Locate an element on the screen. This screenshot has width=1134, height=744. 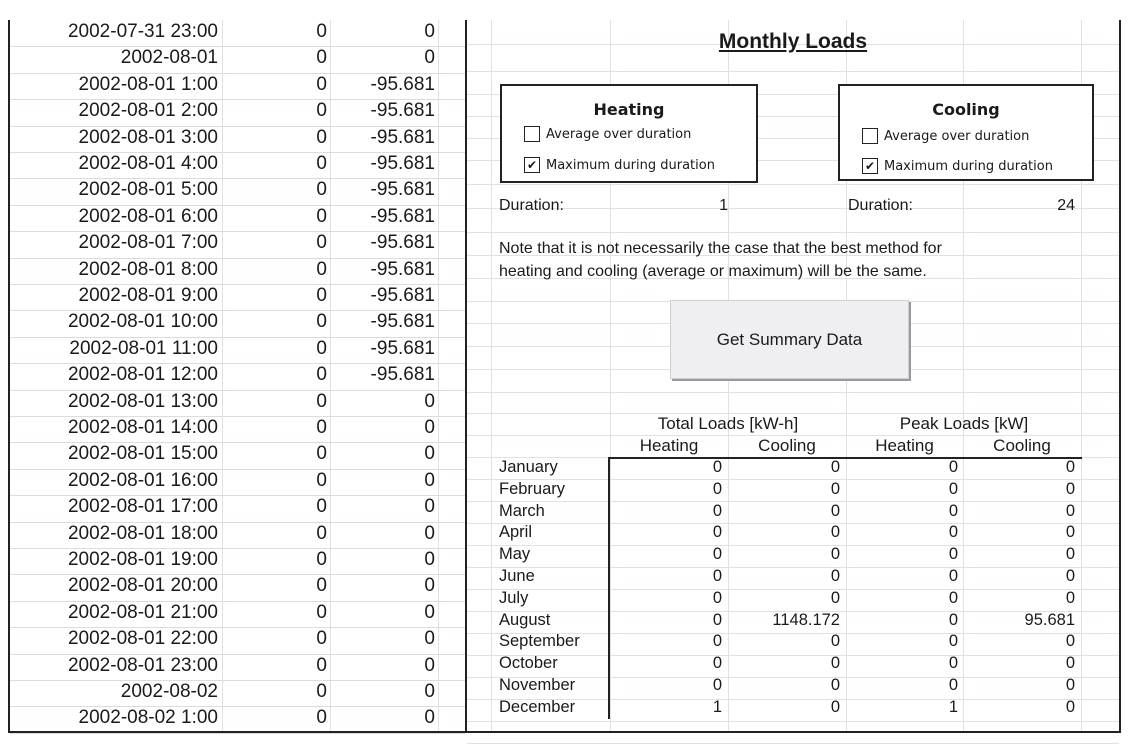
datetime-cell: 2002-08-01 2:00 is located at coordinates (114, 111).